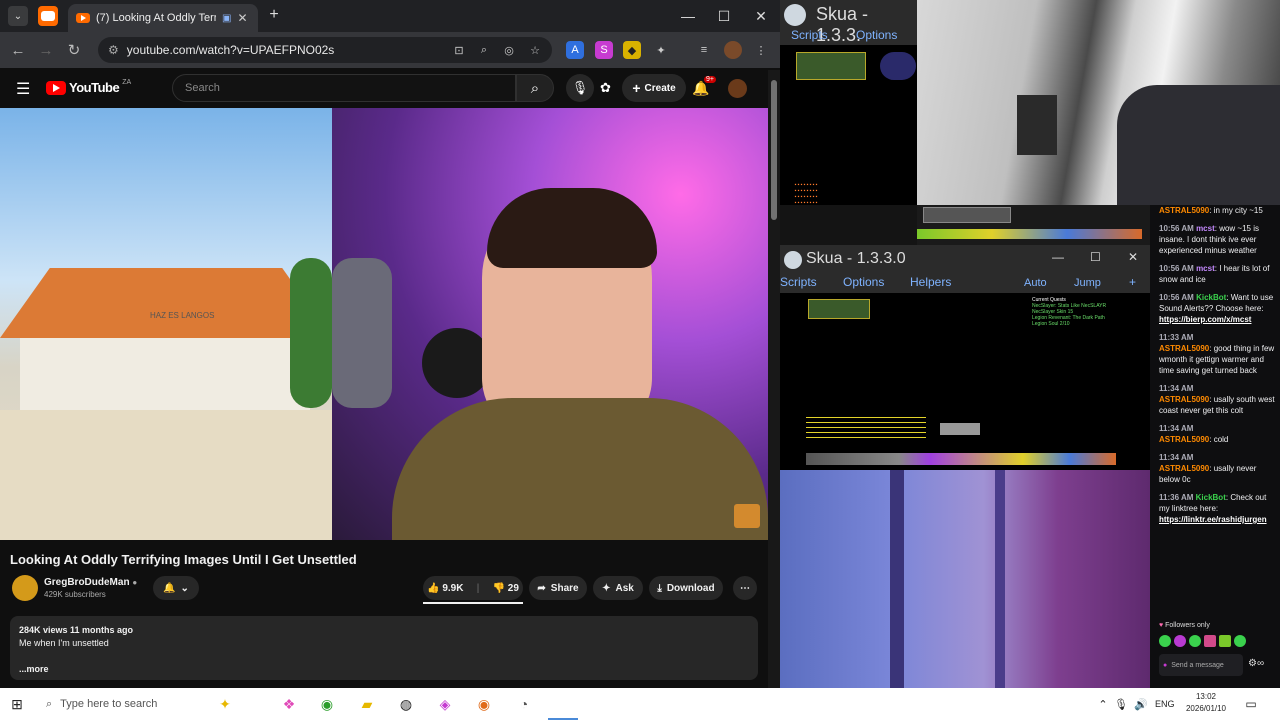 The image size is (1280, 720). I want to click on skua-maximize-button: ☐, so click(1095, 257).